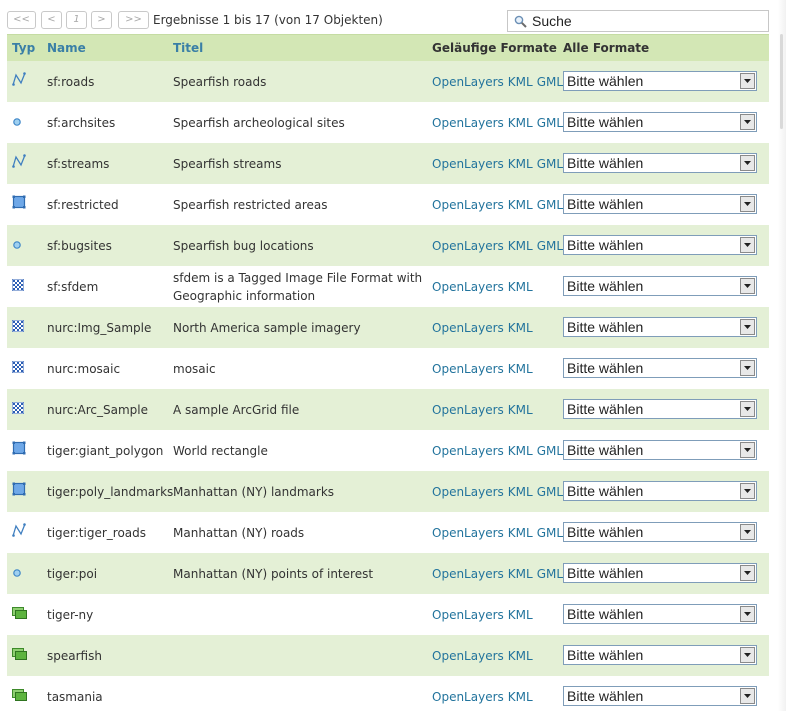 The width and height of the screenshot is (786, 717). What do you see at coordinates (109, 48) in the screenshot?
I see `column-header-name: Name` at bounding box center [109, 48].